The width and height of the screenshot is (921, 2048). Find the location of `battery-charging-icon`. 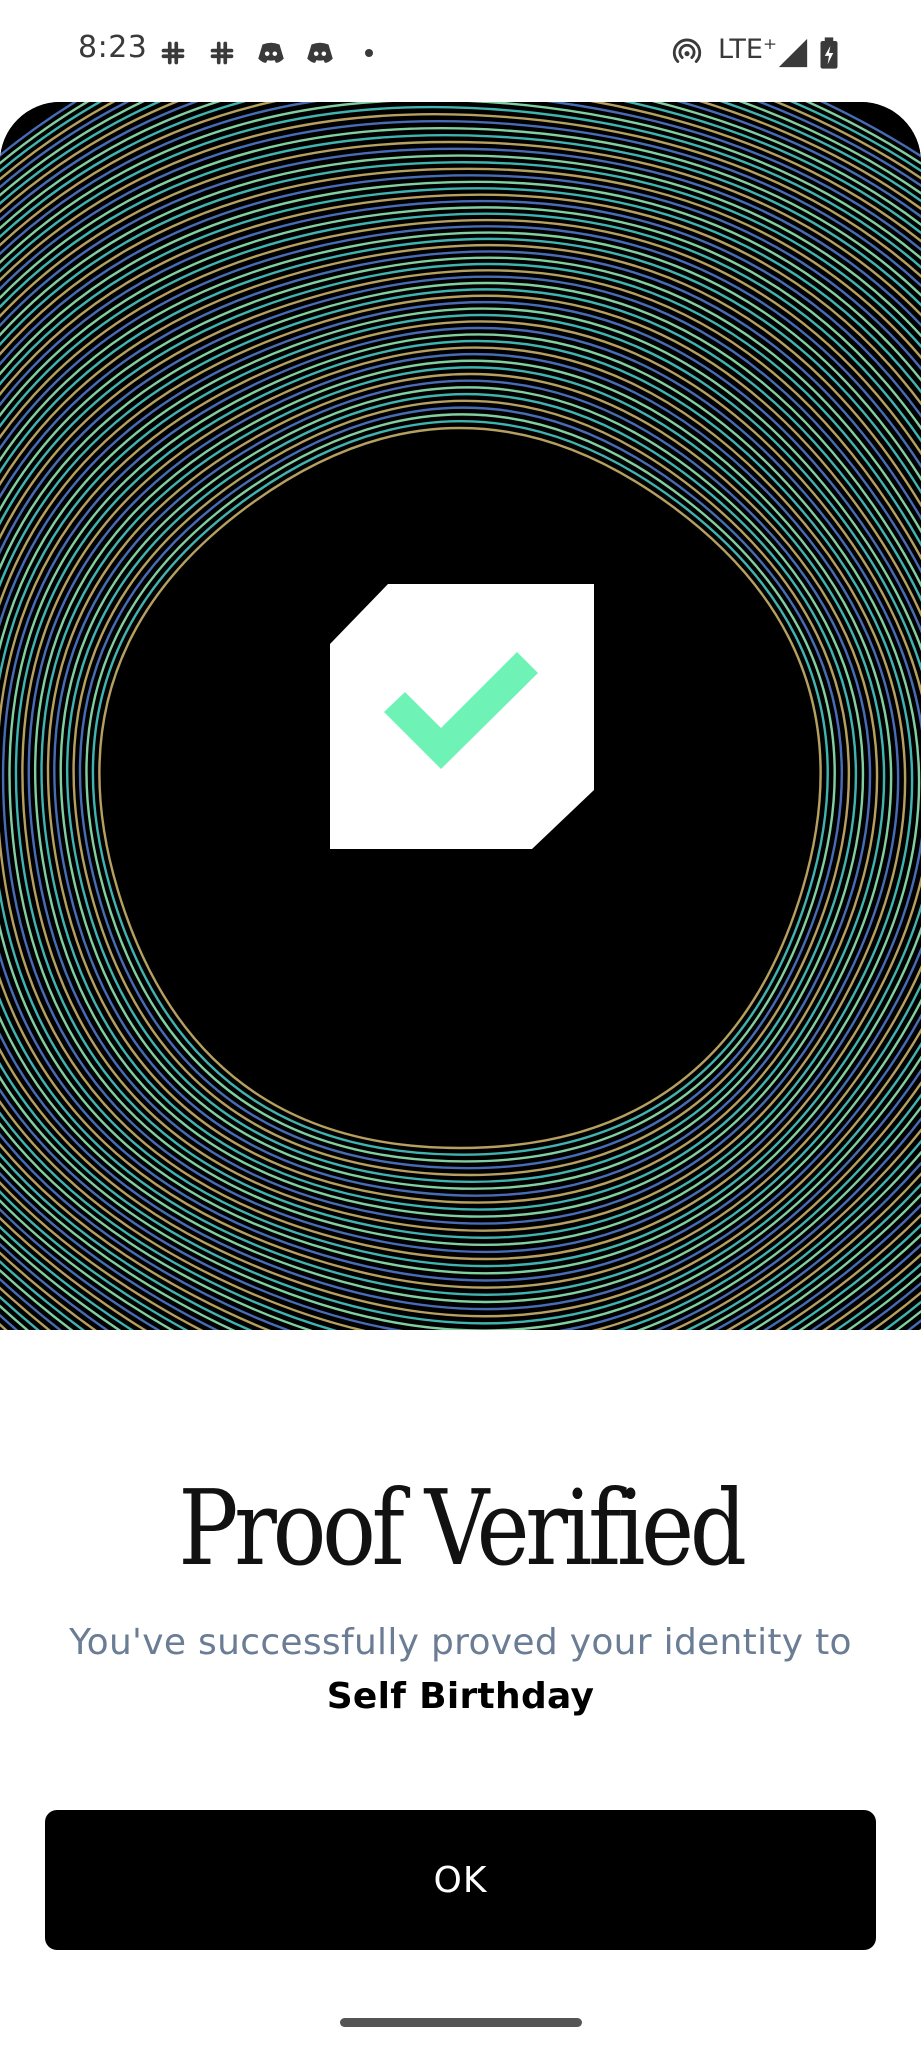

battery-charging-icon is located at coordinates (829, 53).